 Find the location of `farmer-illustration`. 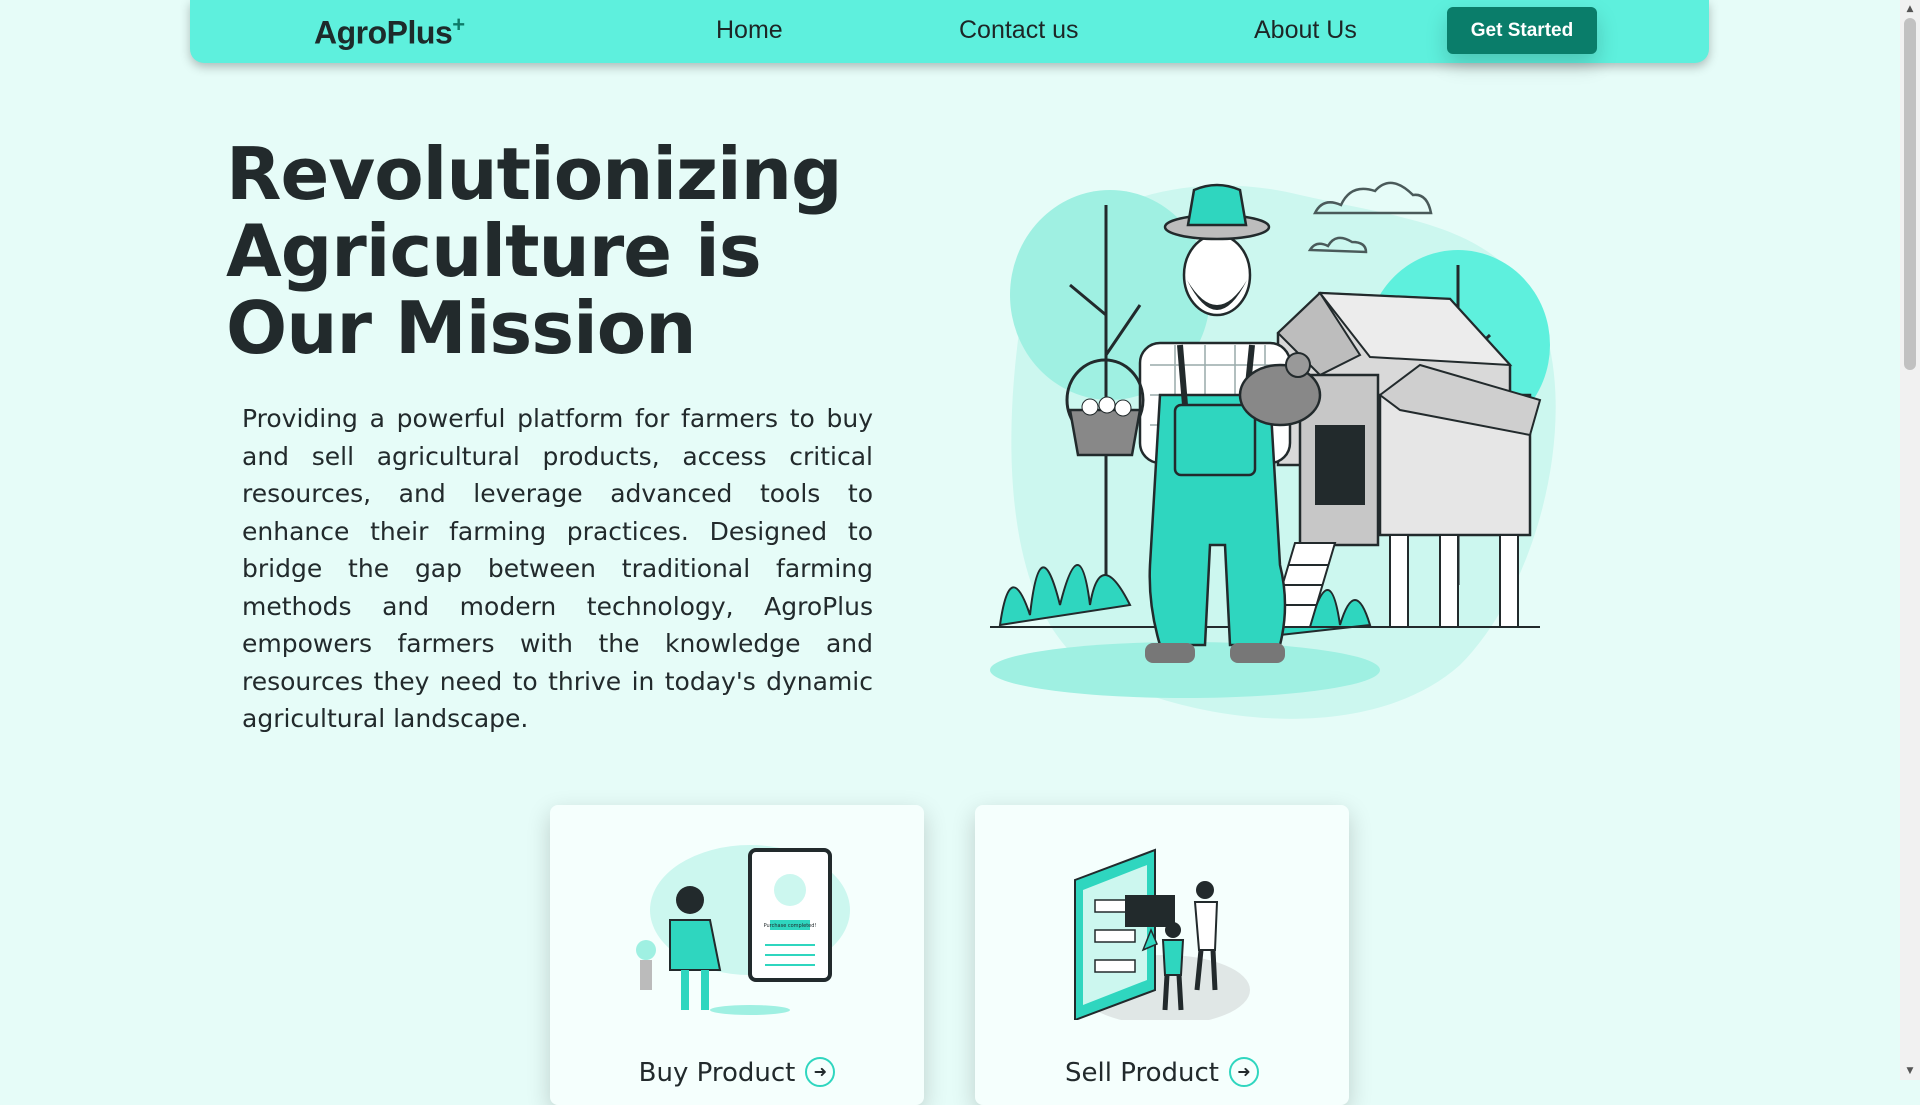

farmer-illustration is located at coordinates (1273, 450).